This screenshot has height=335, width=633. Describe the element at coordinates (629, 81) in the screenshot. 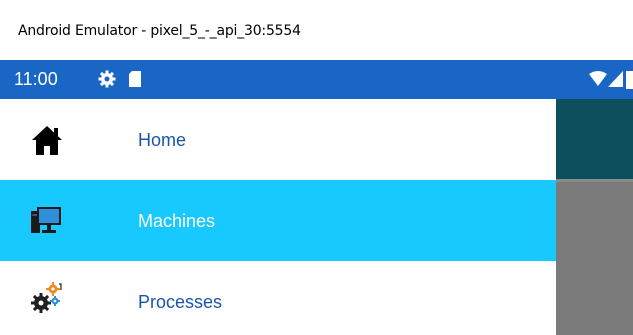

I see `battery-icon` at that location.